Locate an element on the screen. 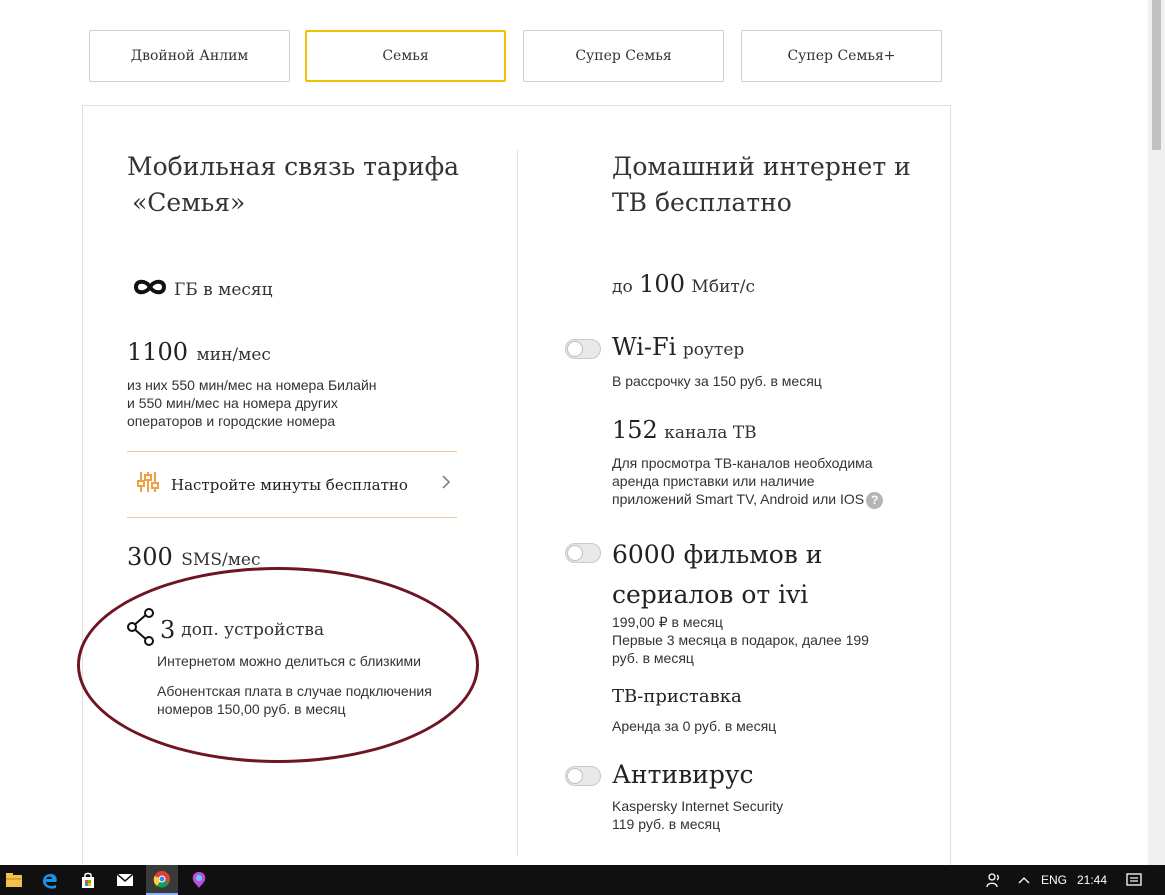 The image size is (1165, 895). help-icon: ? is located at coordinates (875, 500).